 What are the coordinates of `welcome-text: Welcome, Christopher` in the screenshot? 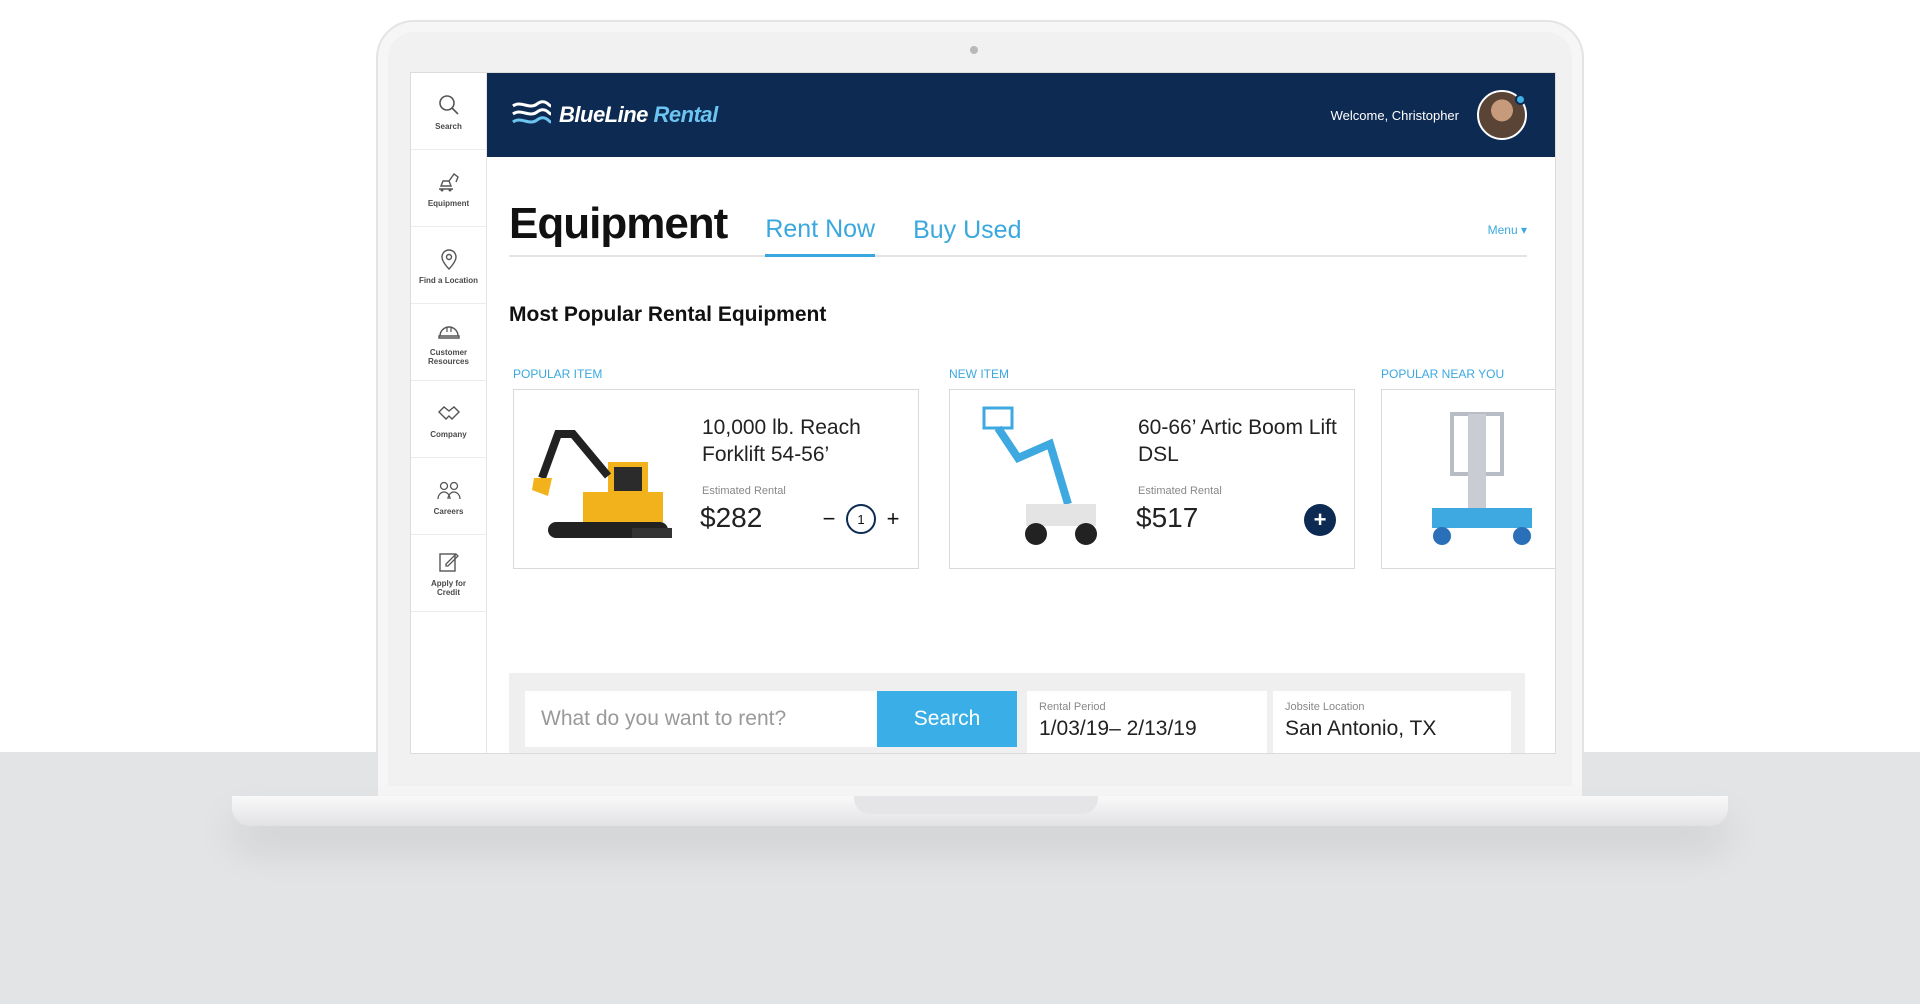 It's located at (1394, 115).